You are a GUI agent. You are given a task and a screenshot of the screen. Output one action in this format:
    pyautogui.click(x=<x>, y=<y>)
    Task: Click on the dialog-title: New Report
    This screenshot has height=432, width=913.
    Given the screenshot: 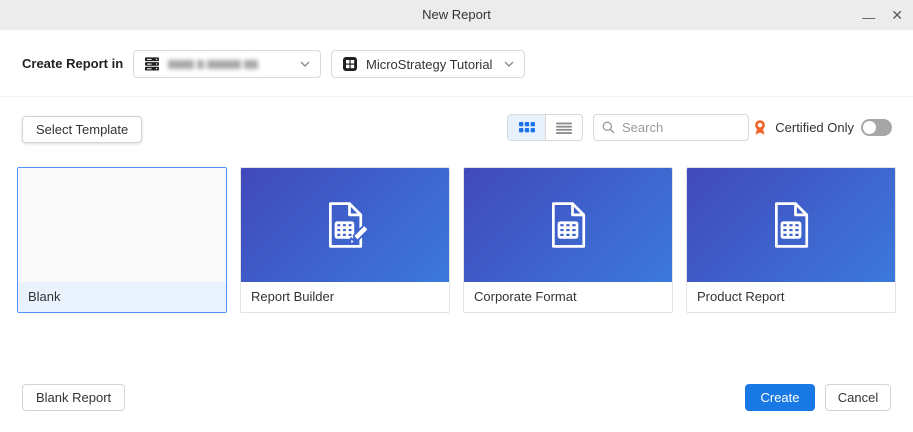 What is the action you would take?
    pyautogui.click(x=456, y=14)
    